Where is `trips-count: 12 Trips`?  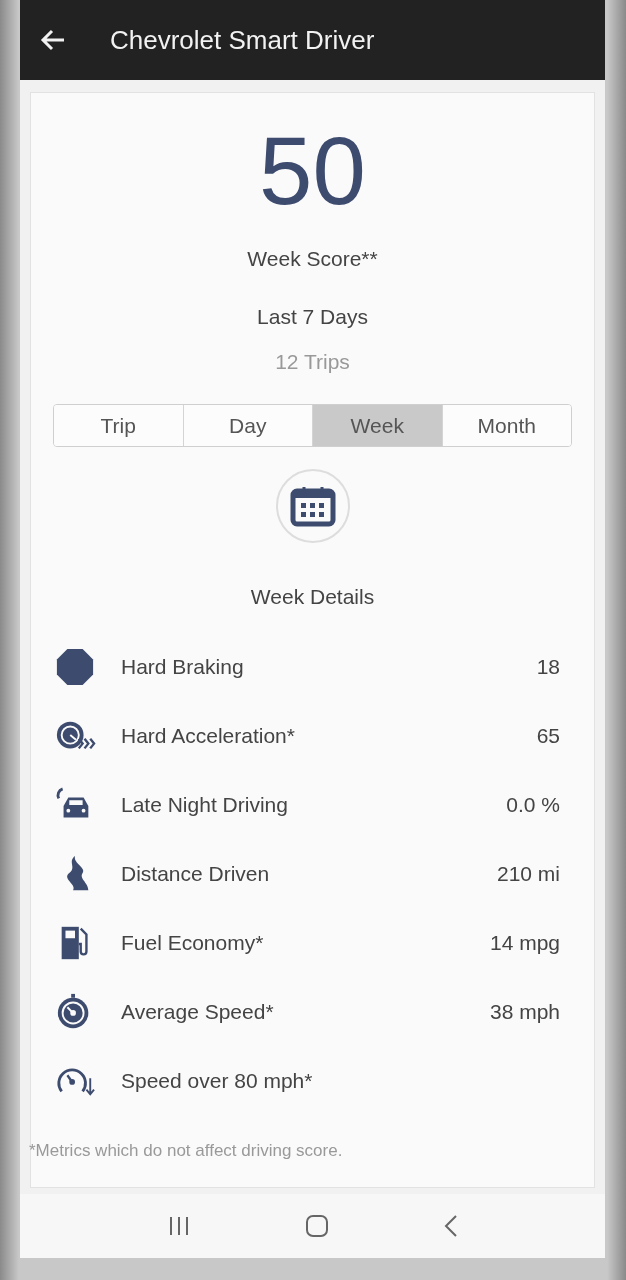
trips-count: 12 Trips is located at coordinates (312, 362).